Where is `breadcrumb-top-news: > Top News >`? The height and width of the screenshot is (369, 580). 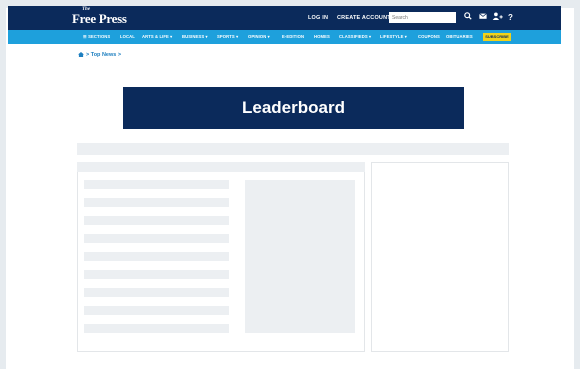
breadcrumb-top-news: > Top News > is located at coordinates (103, 55).